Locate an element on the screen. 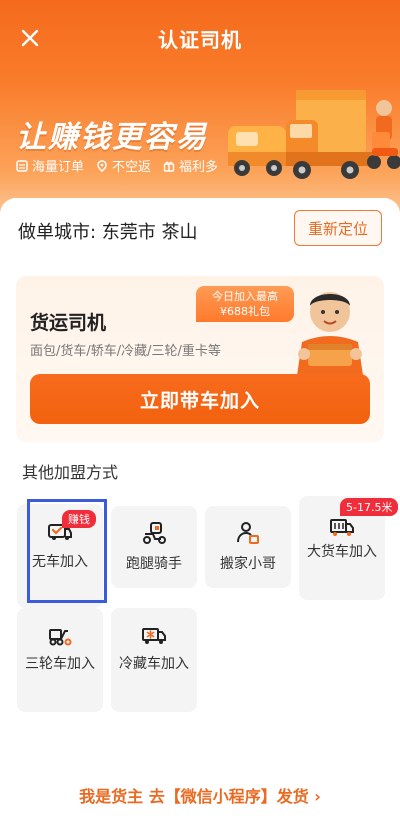 This screenshot has width=400, height=823. tile-label: 冷藏车加入 is located at coordinates (154, 664).